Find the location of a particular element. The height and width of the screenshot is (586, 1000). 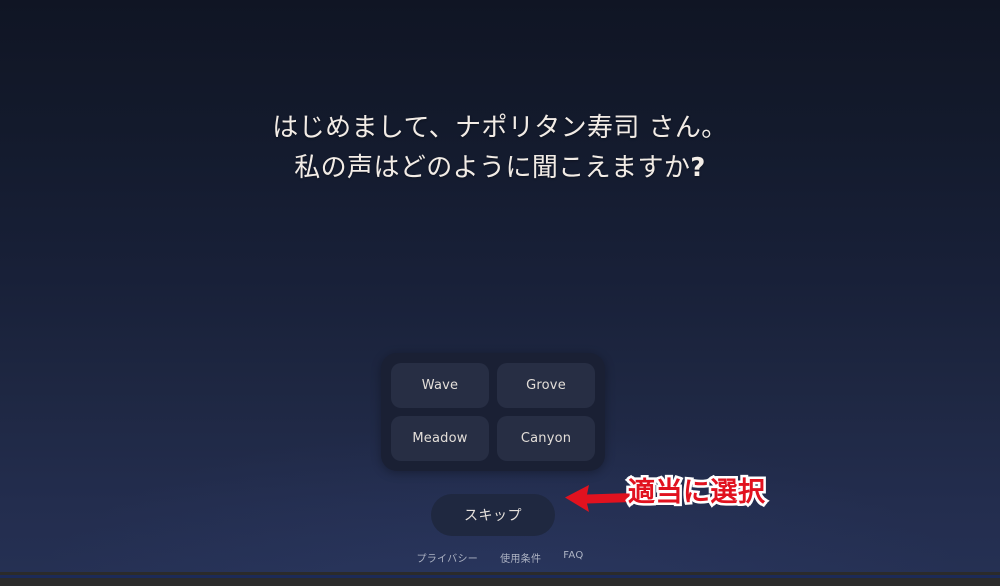

voice-option-label: Canyon is located at coordinates (546, 438).